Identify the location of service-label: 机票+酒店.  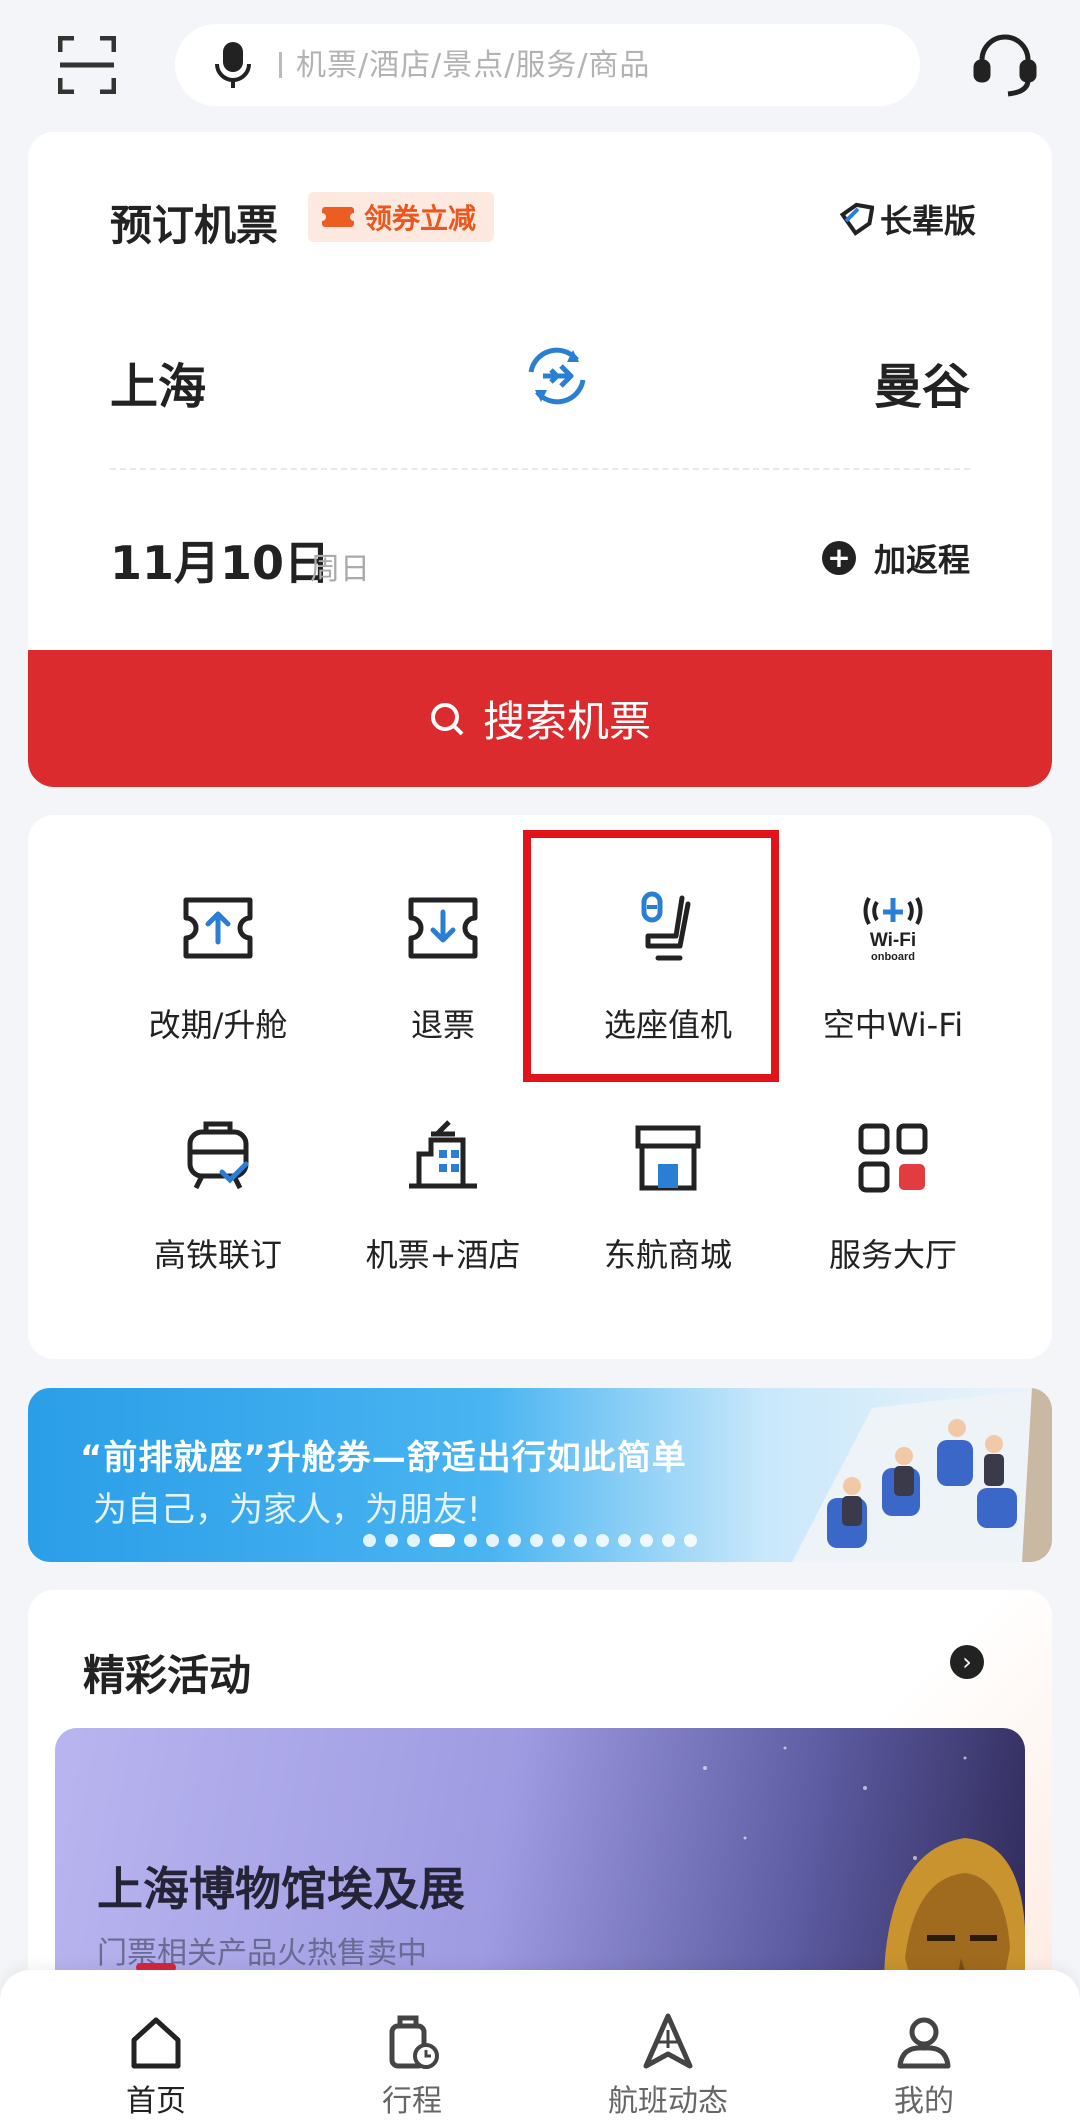
(443, 1255).